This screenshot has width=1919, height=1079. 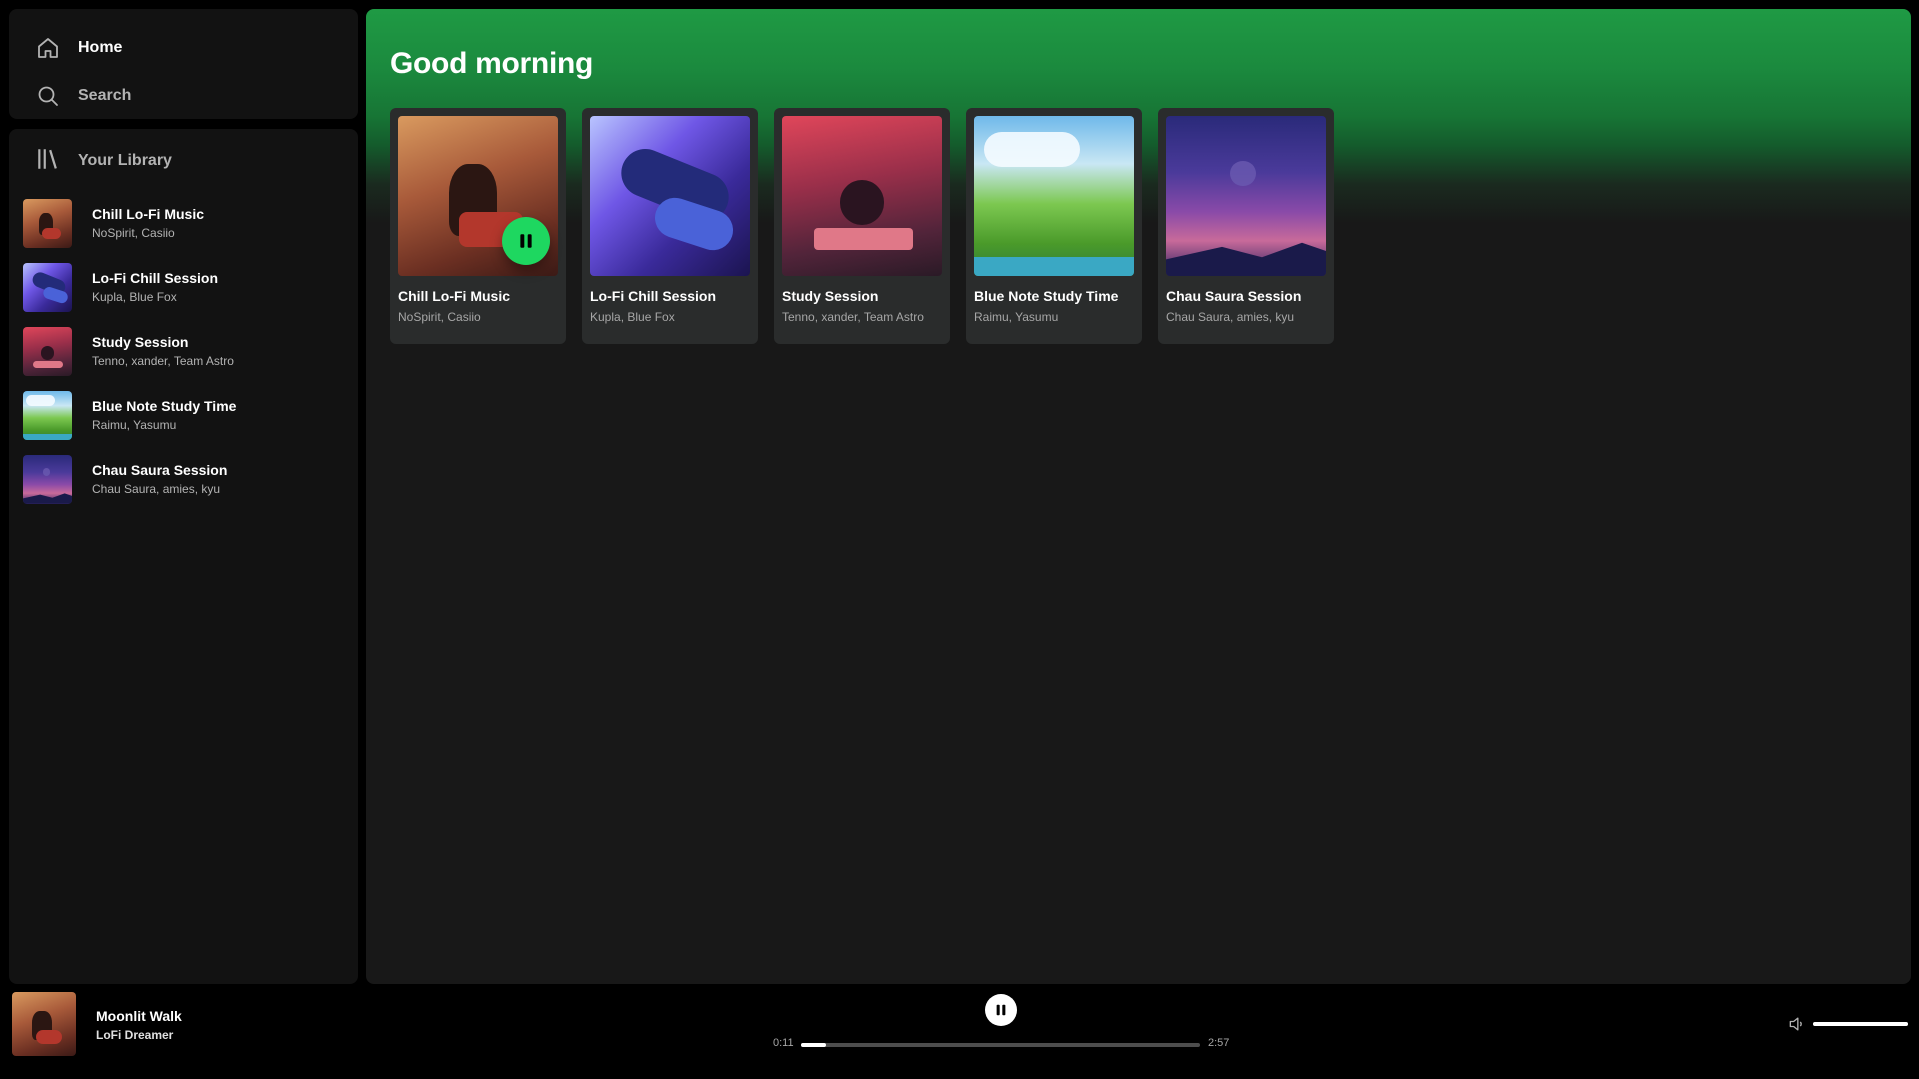 What do you see at coordinates (139, 1016) in the screenshot?
I see `now-playing-title: Moonlit Walk` at bounding box center [139, 1016].